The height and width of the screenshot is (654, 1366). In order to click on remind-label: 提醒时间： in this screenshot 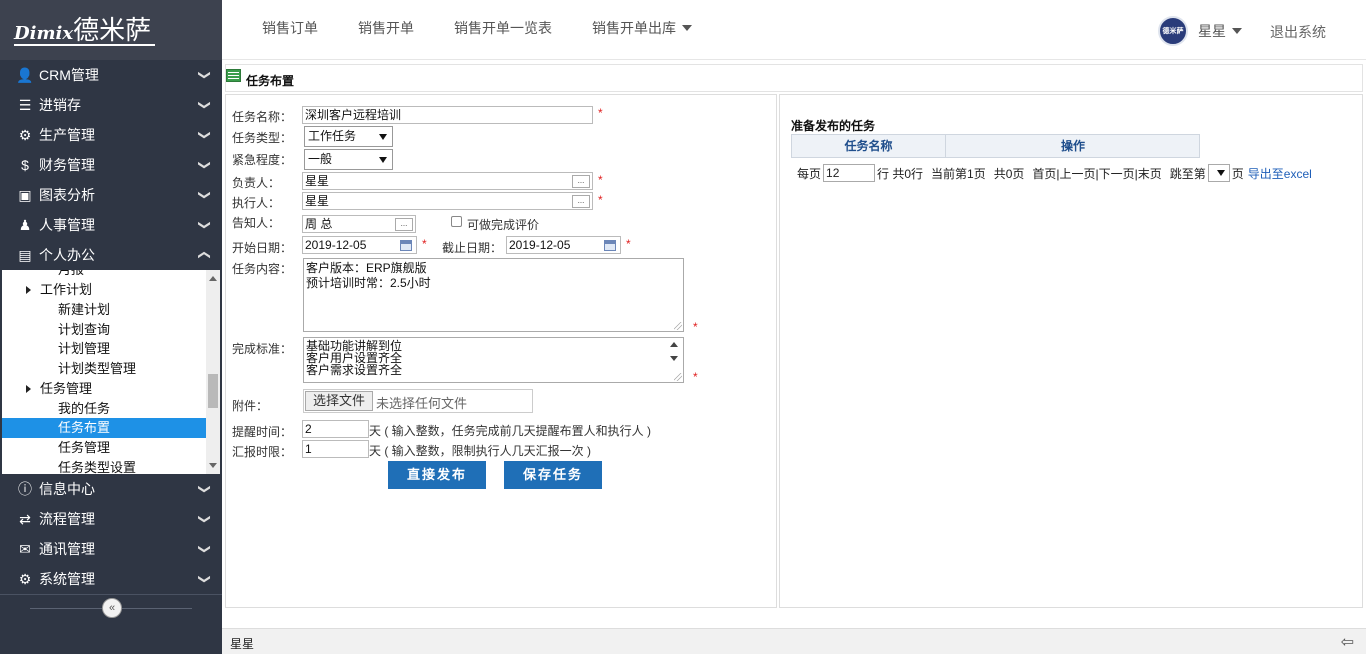, I will do `click(262, 432)`.